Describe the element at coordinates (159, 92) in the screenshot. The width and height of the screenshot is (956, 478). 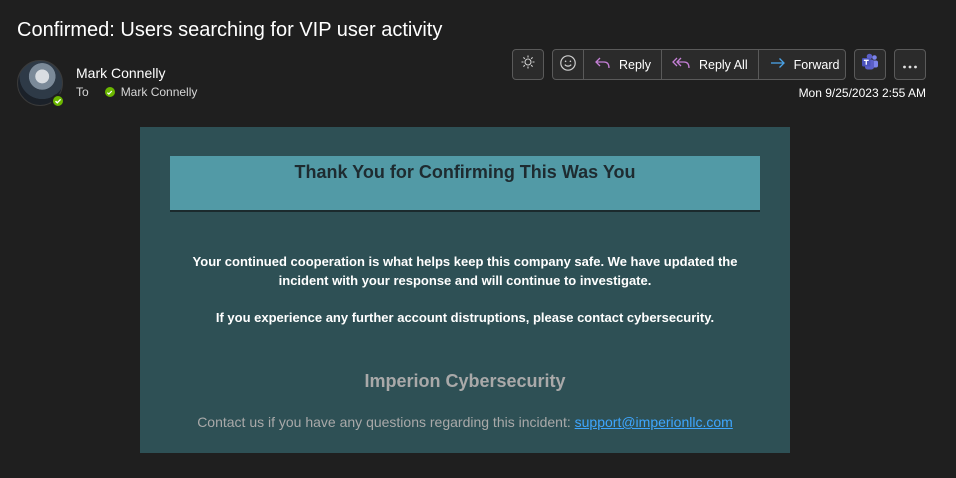
I see `recipient-name: Mark Connelly` at that location.